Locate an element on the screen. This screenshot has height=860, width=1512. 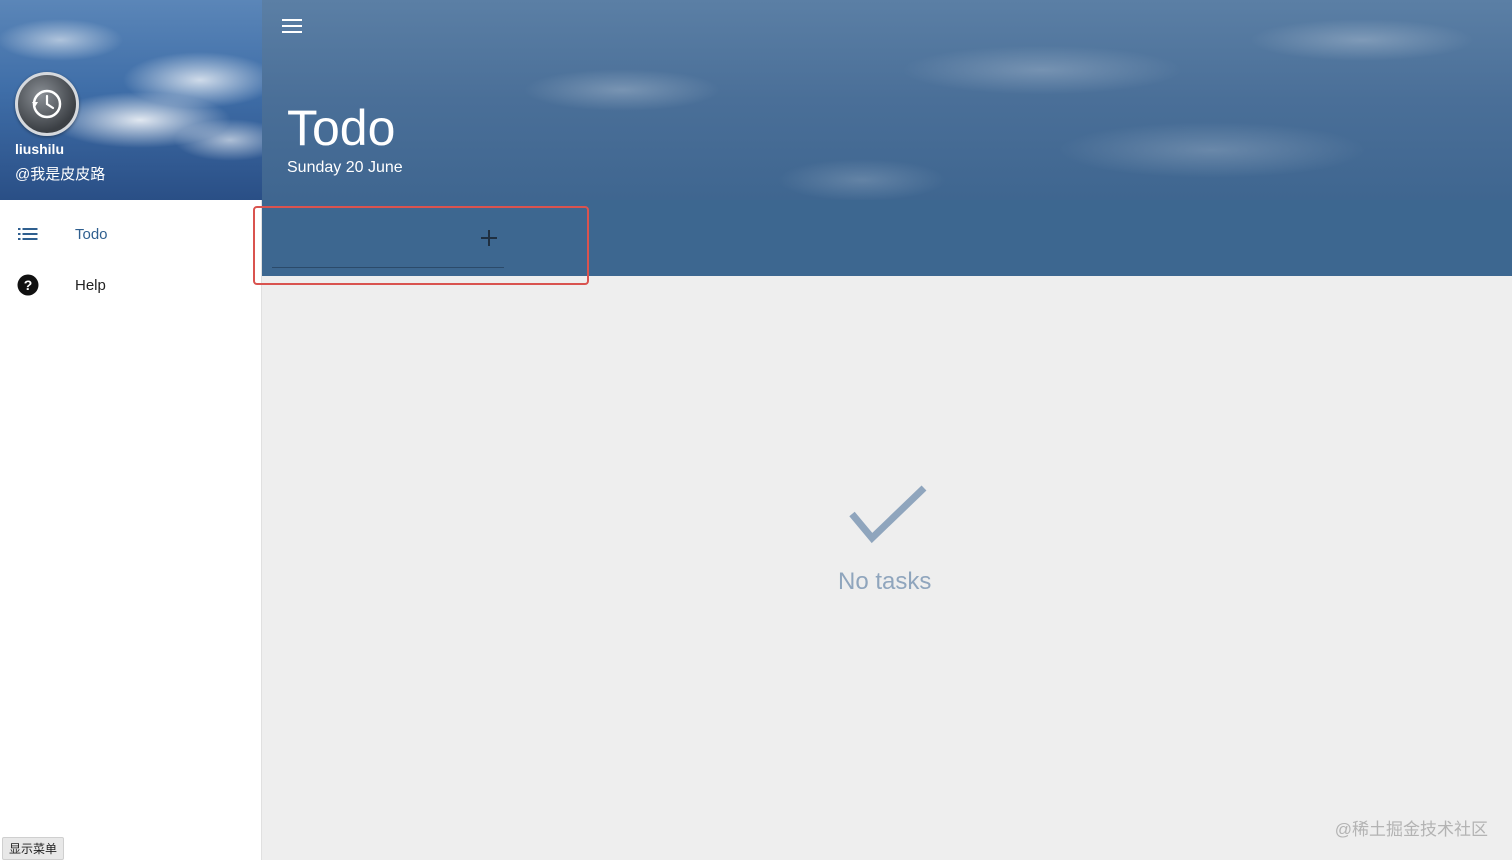
avatar is located at coordinates (47, 104).